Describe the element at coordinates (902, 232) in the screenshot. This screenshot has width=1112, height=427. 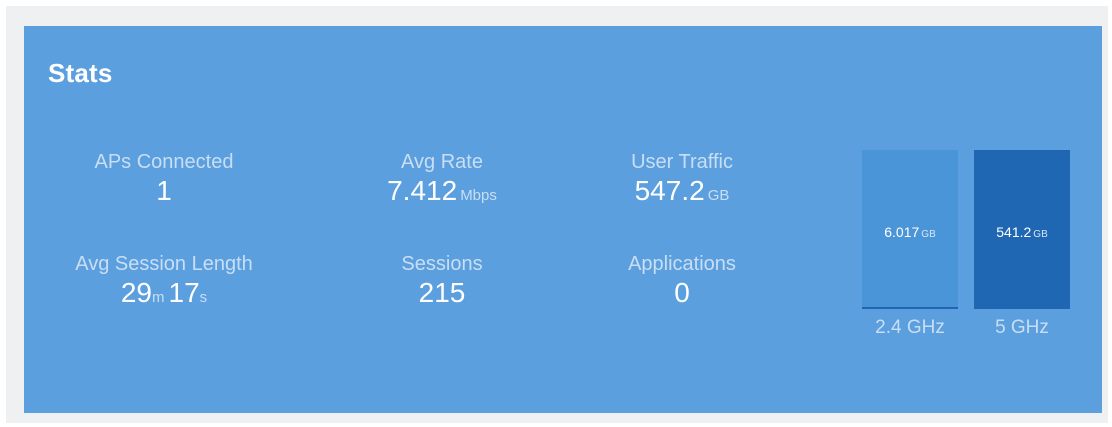
I see `bar-value-number: 6.017` at that location.